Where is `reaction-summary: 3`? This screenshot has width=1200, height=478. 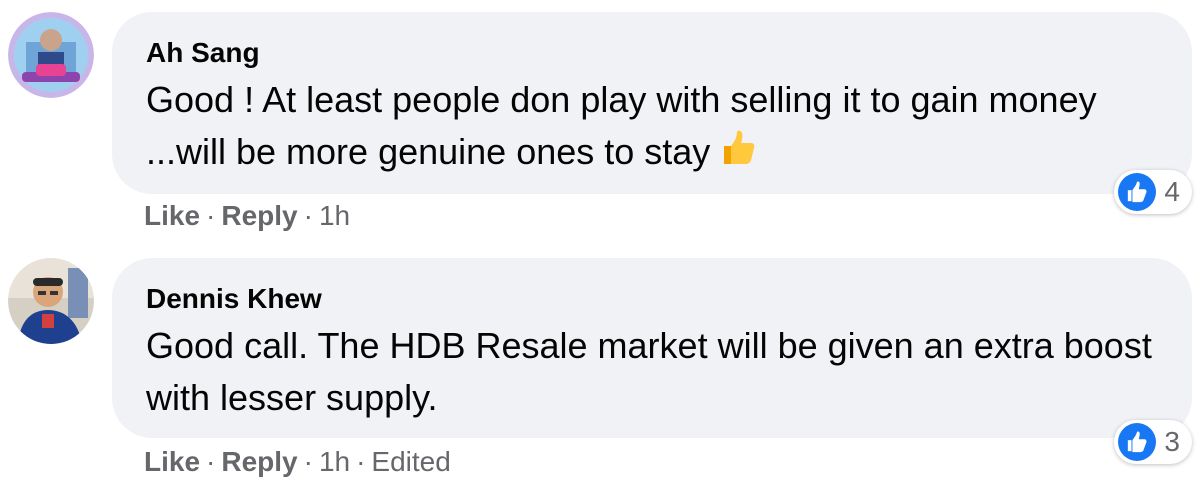 reaction-summary: 3 is located at coordinates (1153, 442).